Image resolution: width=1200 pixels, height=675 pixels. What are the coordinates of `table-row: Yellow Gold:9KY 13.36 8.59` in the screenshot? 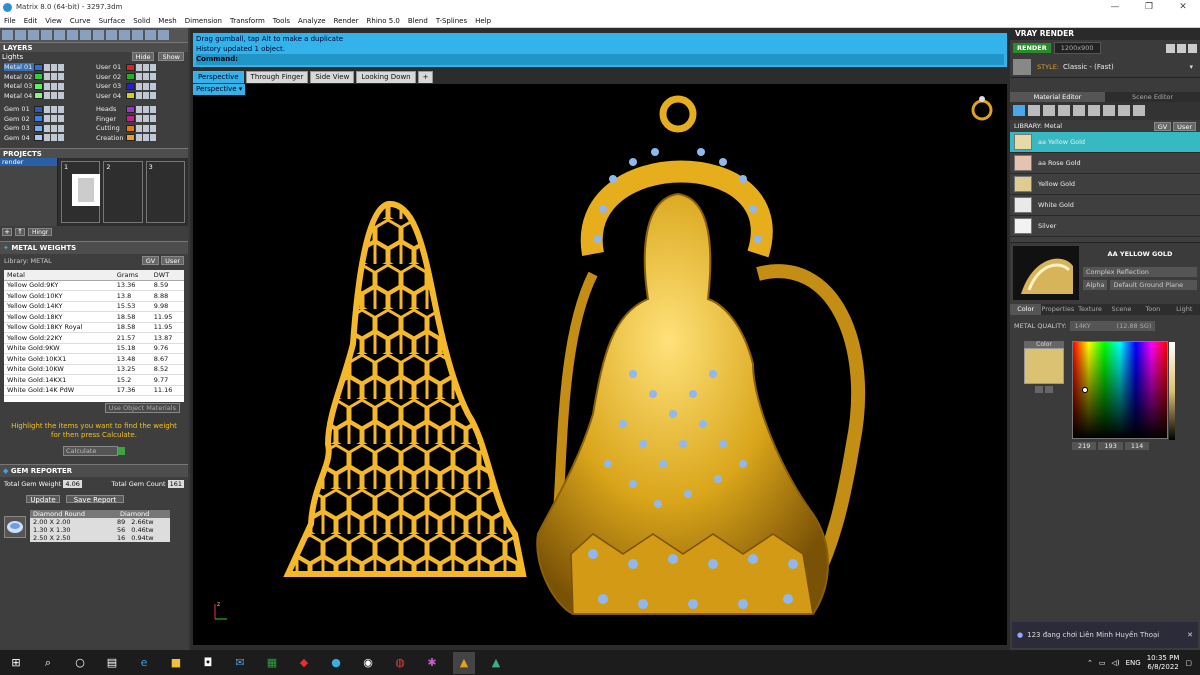 It's located at (94, 285).